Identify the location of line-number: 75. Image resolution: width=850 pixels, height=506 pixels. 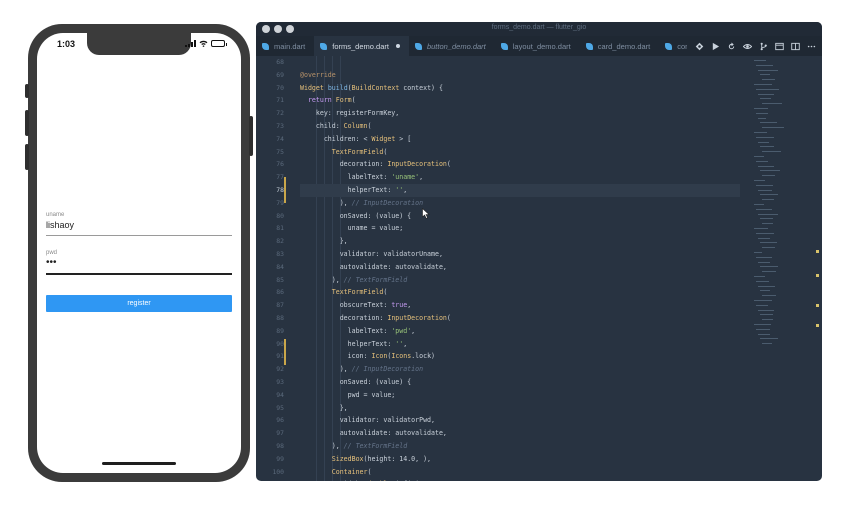
(280, 151).